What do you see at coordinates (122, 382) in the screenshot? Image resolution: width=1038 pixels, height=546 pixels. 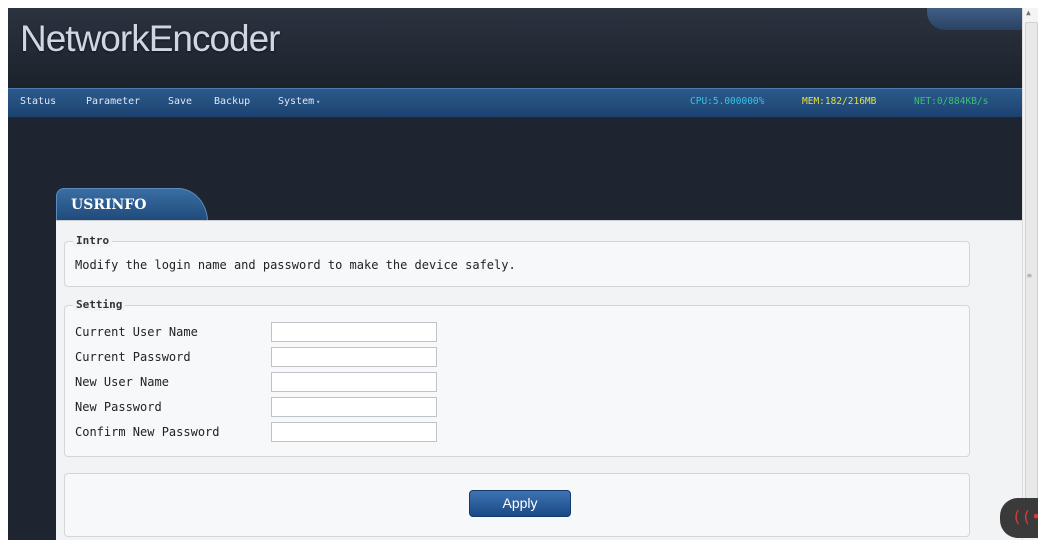 I see `new-user-name-label: New User Name` at bounding box center [122, 382].